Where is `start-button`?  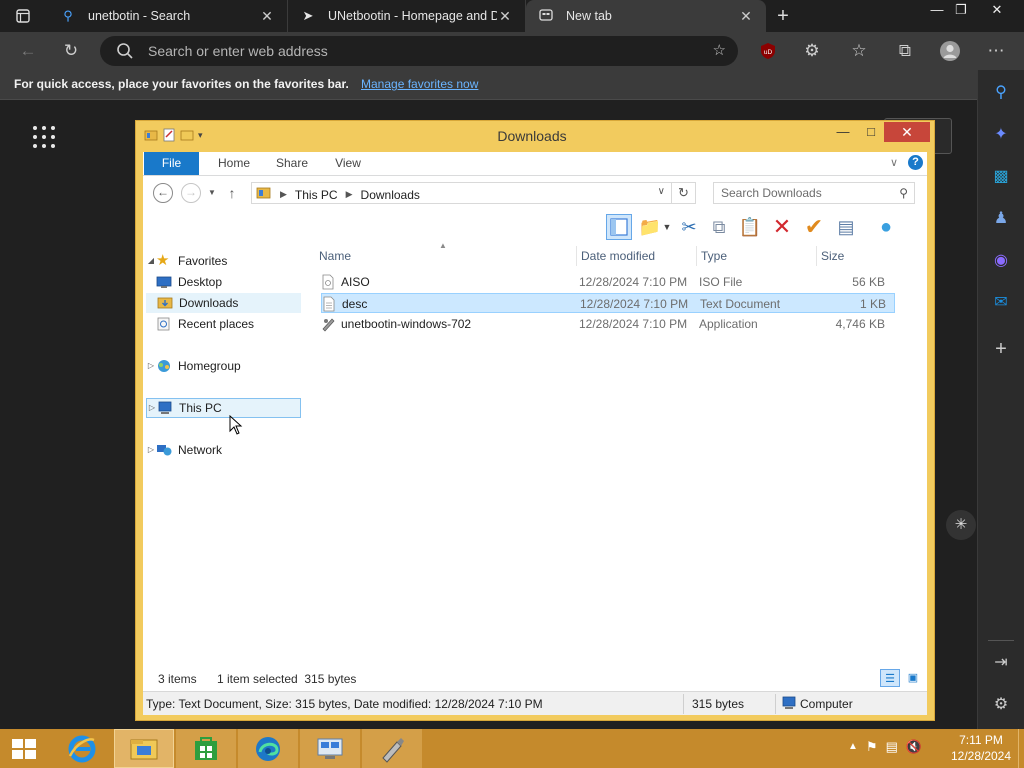
start-button is located at coordinates (24, 748).